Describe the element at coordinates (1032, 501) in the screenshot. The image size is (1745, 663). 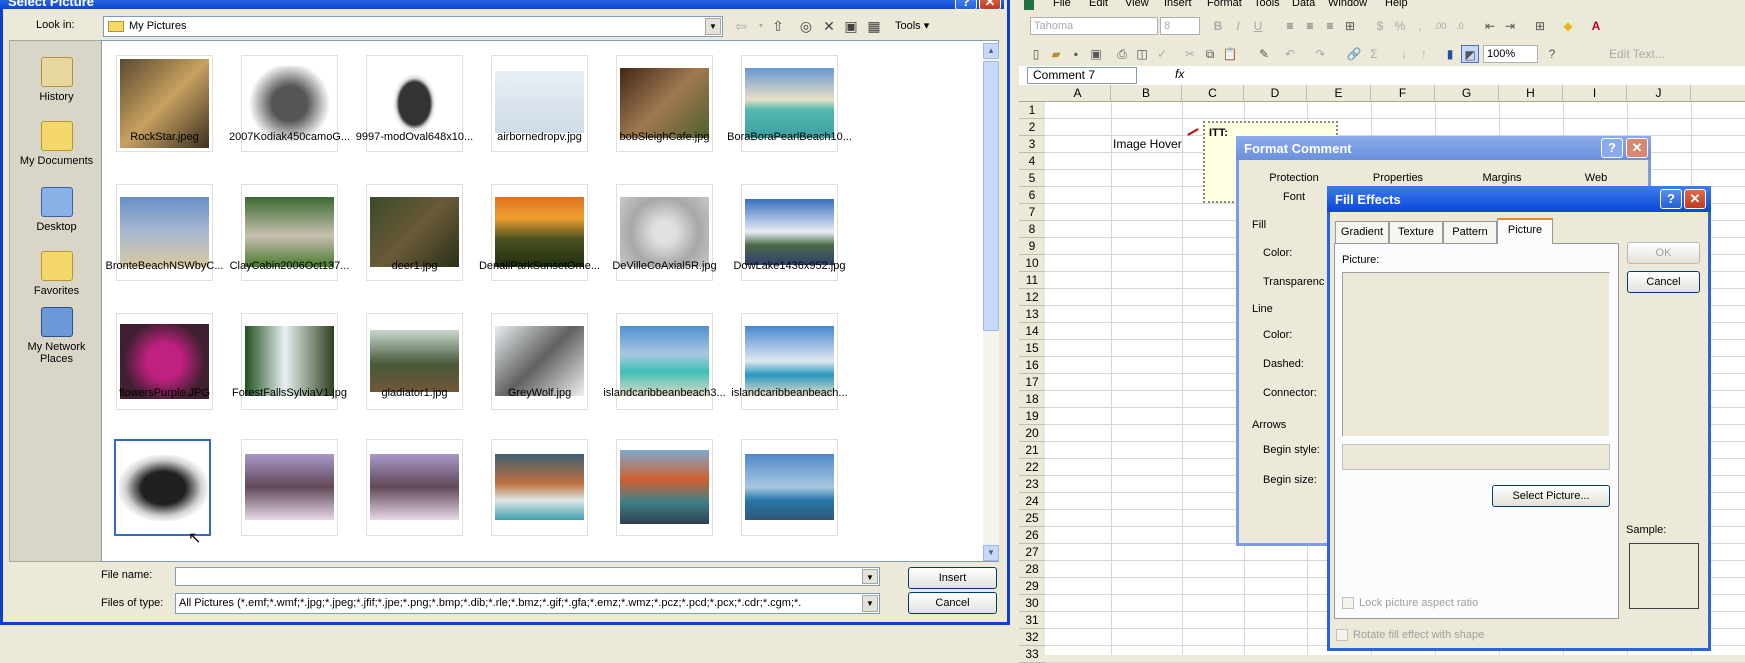
I see `row-header: 24` at that location.